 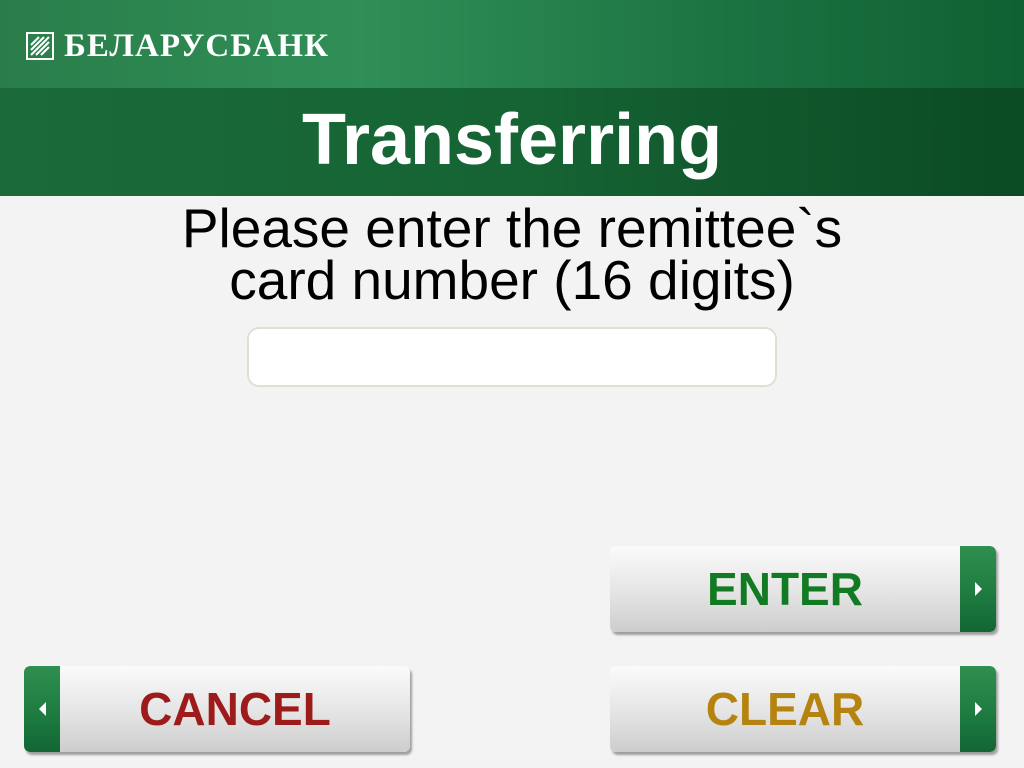 I want to click on cancel-button: CANCEL, so click(x=217, y=709).